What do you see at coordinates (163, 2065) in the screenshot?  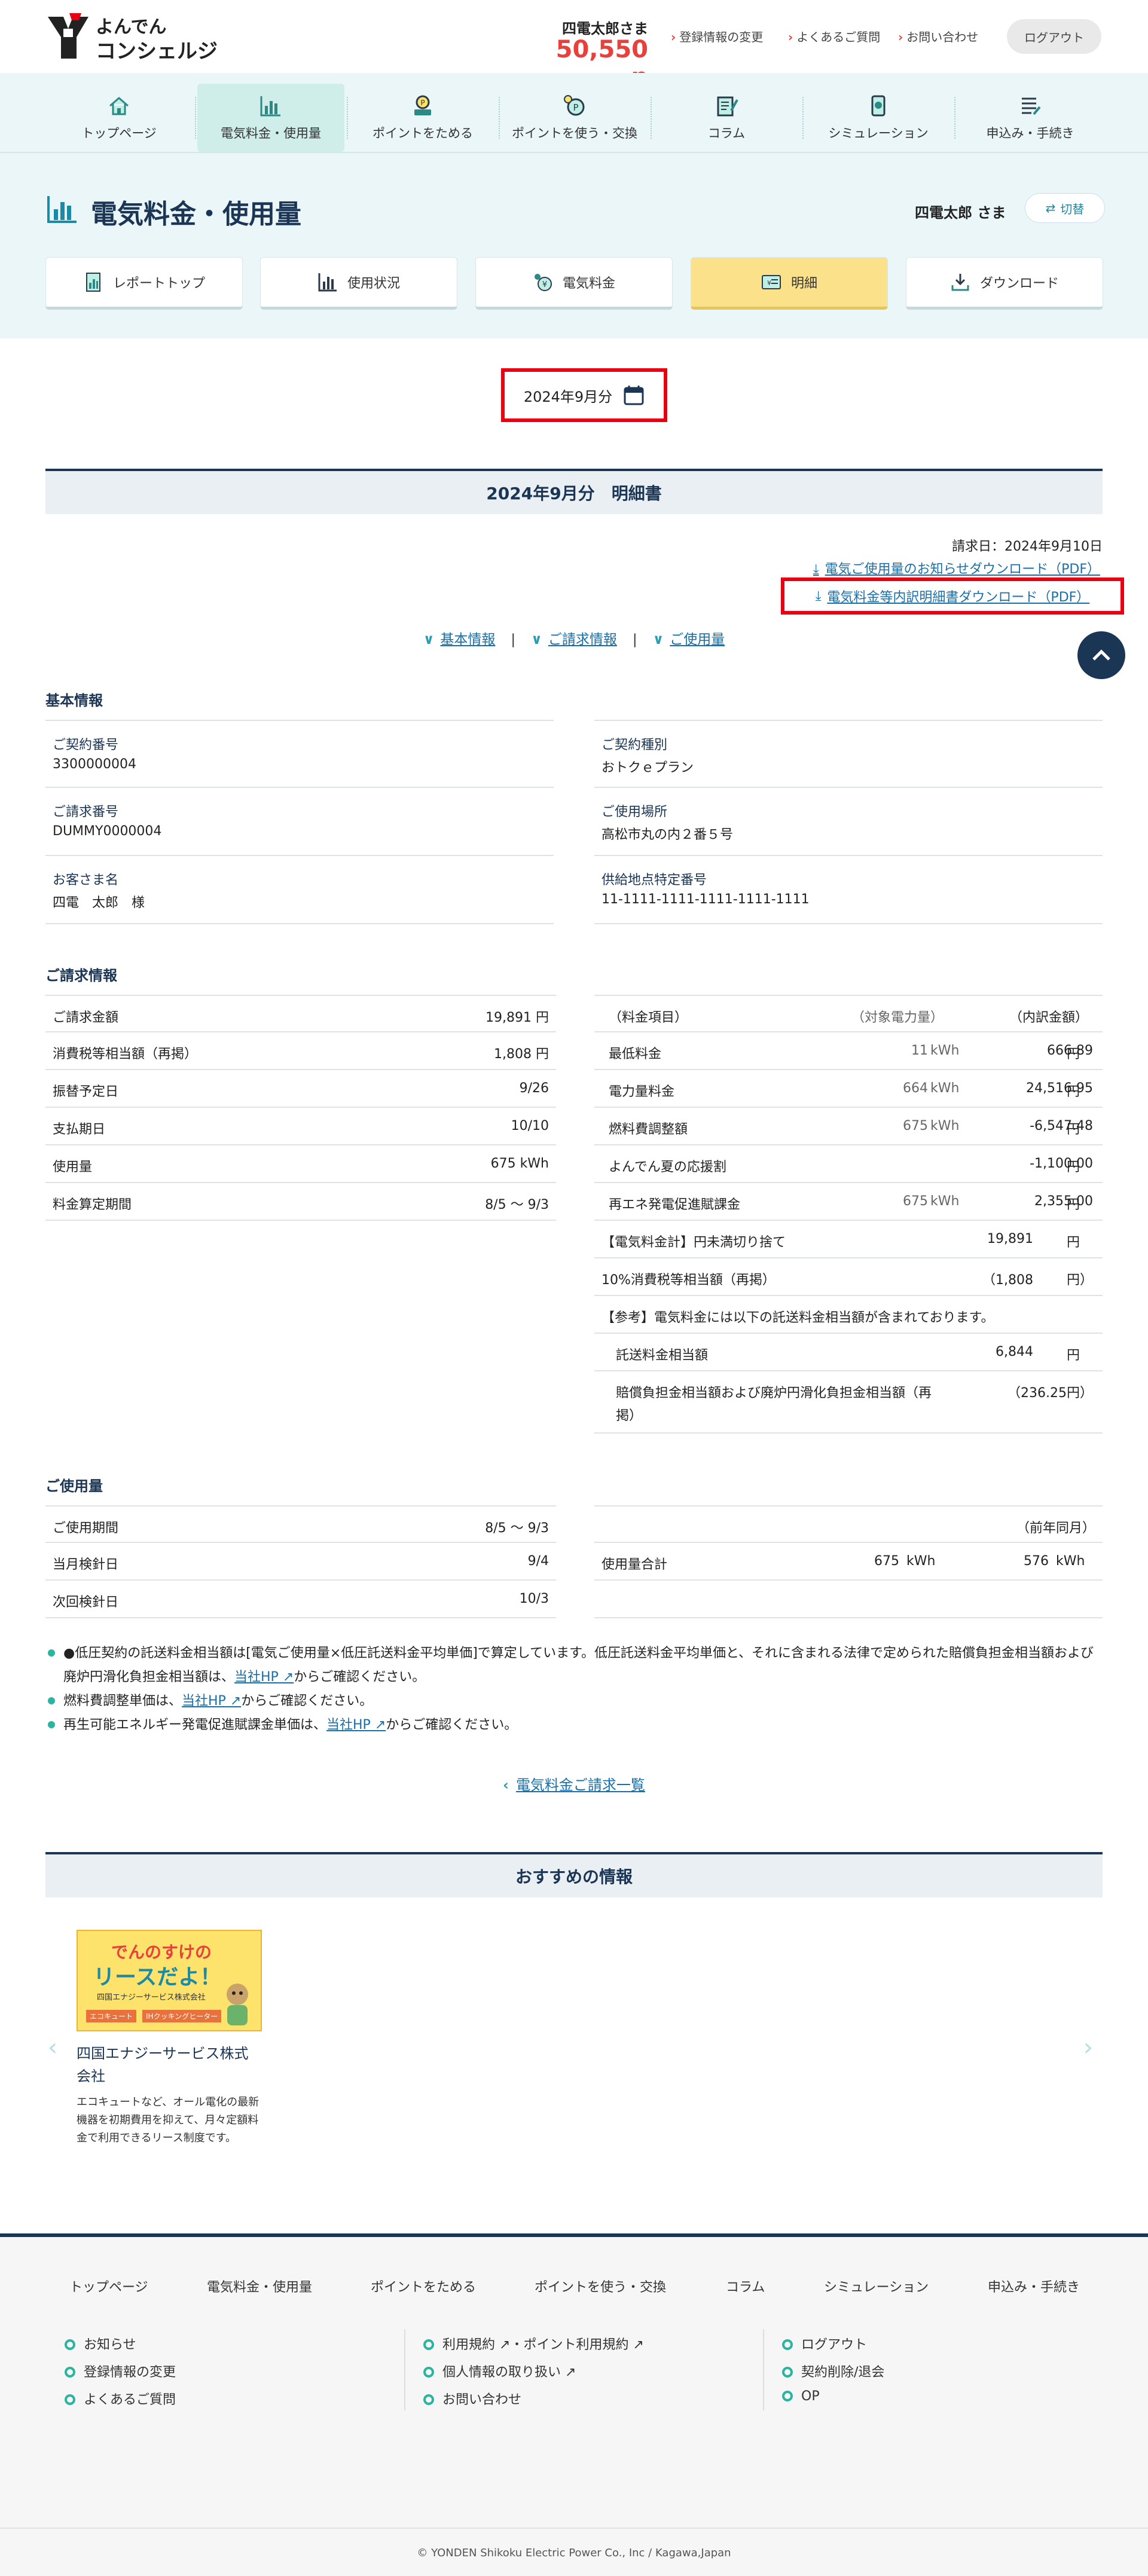 I see `recommend-title: 四国エナジーサービス株式会社` at bounding box center [163, 2065].